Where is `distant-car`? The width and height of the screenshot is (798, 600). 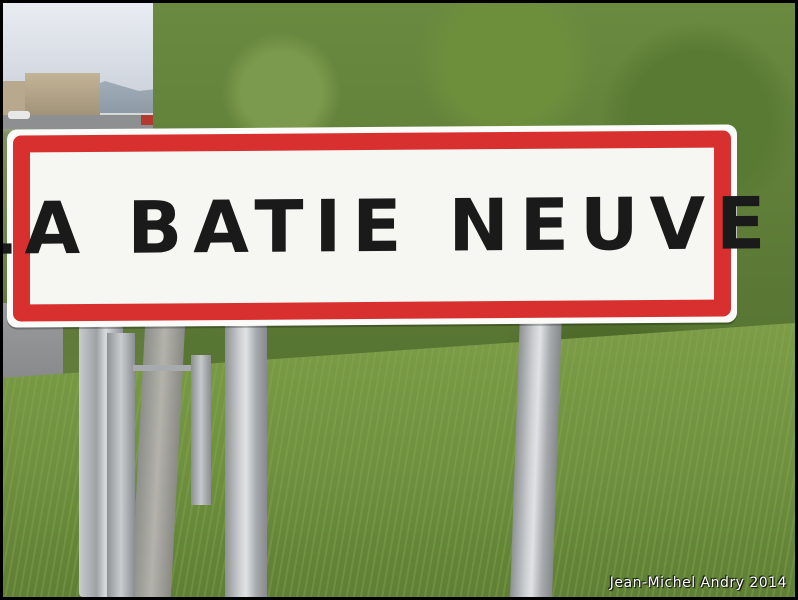 distant-car is located at coordinates (19, 115).